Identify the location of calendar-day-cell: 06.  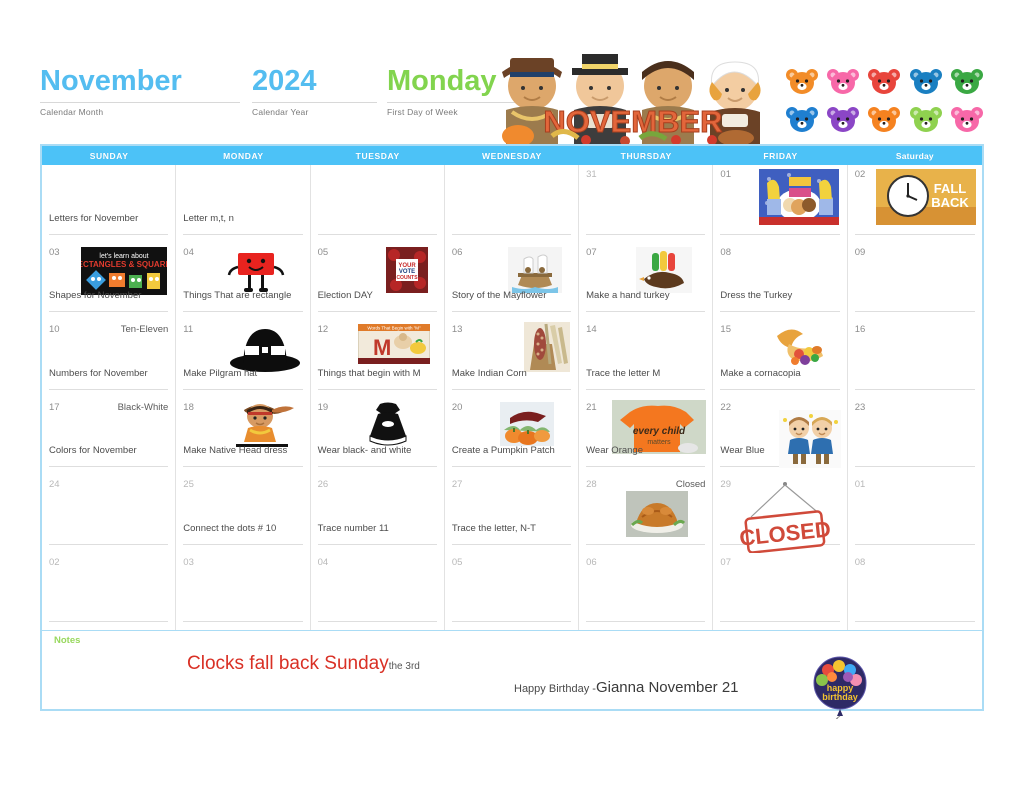
(646, 591).